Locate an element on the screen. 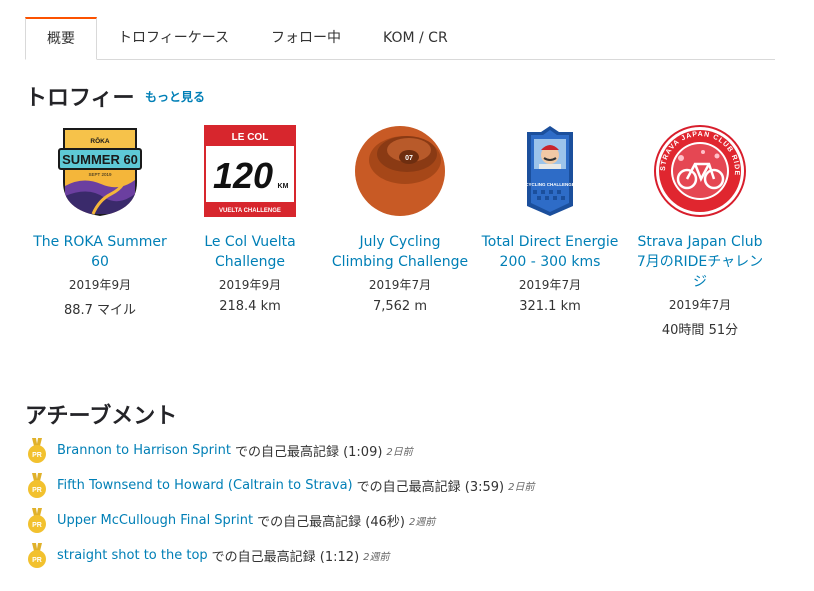 The width and height of the screenshot is (814, 591). achievement-text: での自己最高記録 (1:09) is located at coordinates (308, 452).